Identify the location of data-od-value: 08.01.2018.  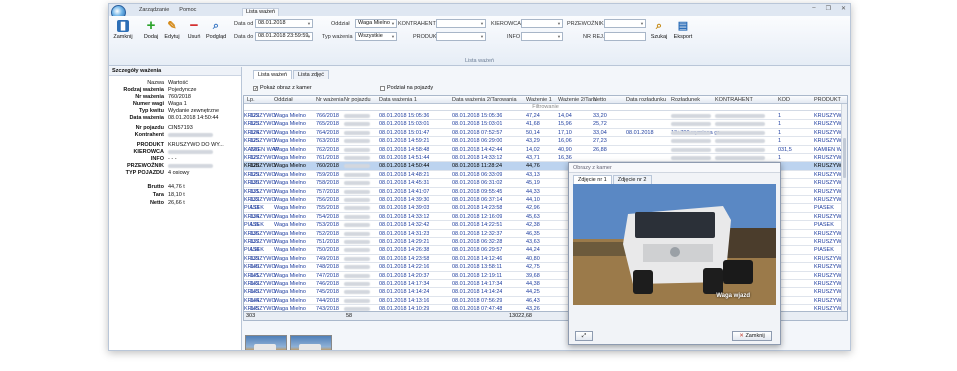
(272, 23).